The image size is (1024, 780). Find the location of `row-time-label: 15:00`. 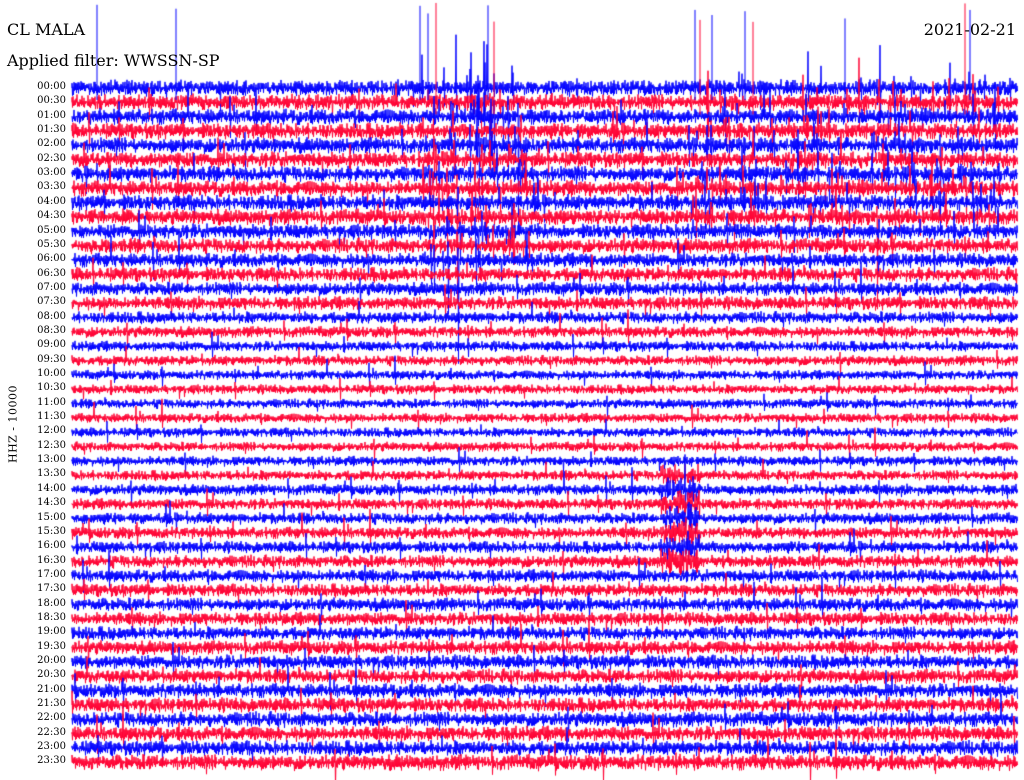

row-time-label: 15:00 is located at coordinates (51, 517).